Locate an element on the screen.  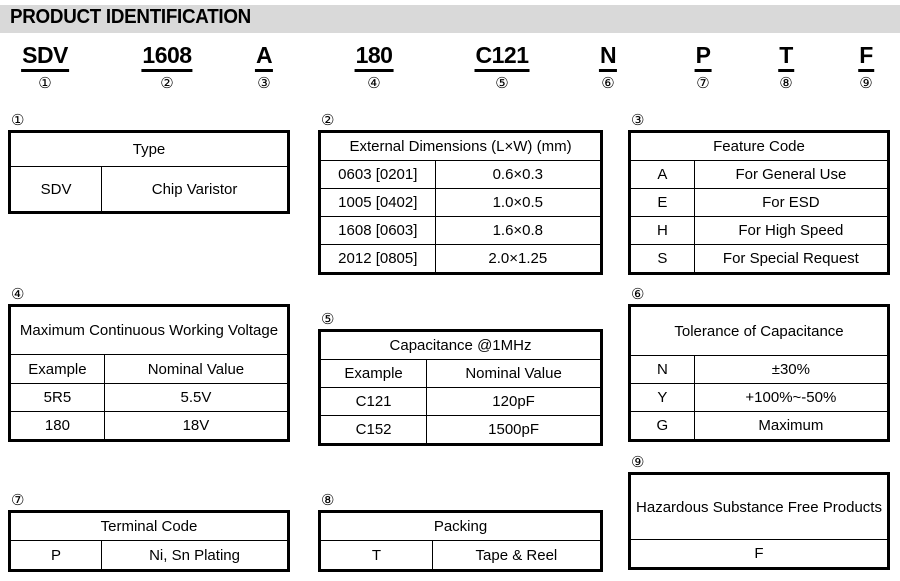
table-row: H For High Speed is located at coordinates (759, 230).